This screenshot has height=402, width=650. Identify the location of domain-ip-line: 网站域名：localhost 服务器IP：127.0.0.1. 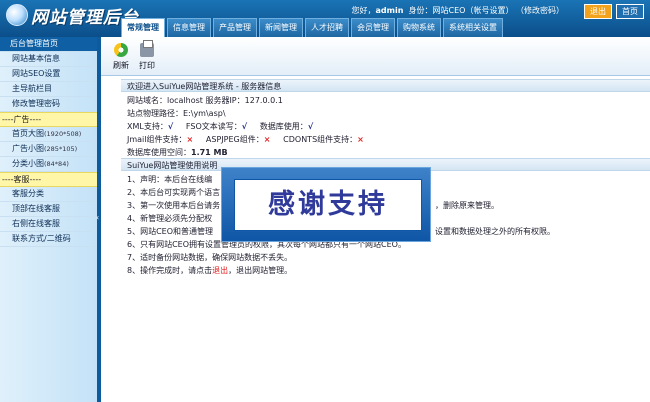
(205, 100).